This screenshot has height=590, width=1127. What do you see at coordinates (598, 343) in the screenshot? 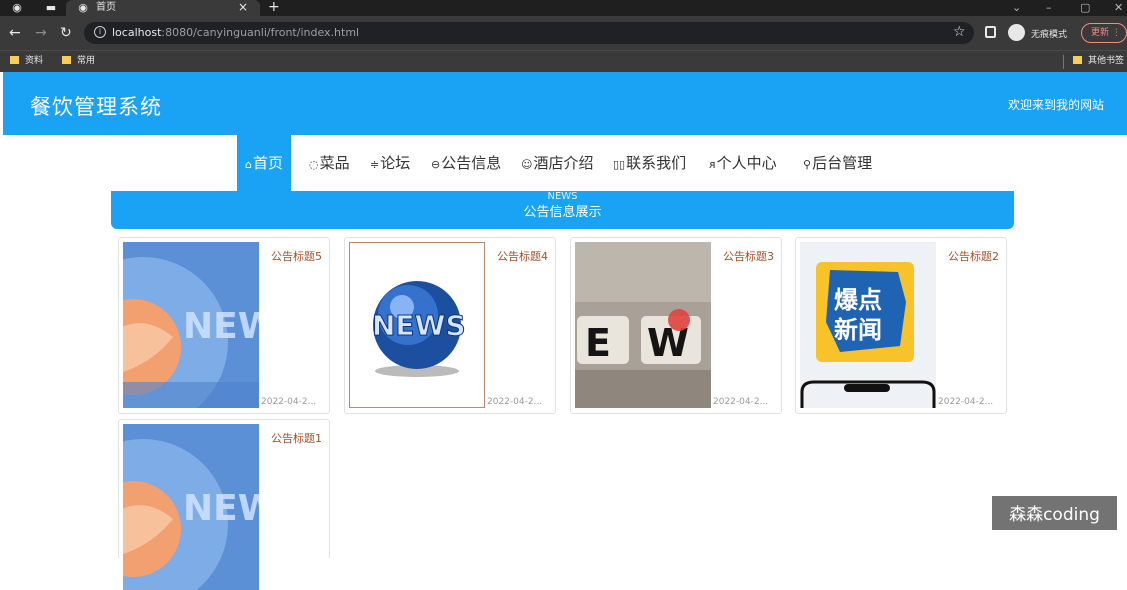
I see `dice-letter: E` at bounding box center [598, 343].